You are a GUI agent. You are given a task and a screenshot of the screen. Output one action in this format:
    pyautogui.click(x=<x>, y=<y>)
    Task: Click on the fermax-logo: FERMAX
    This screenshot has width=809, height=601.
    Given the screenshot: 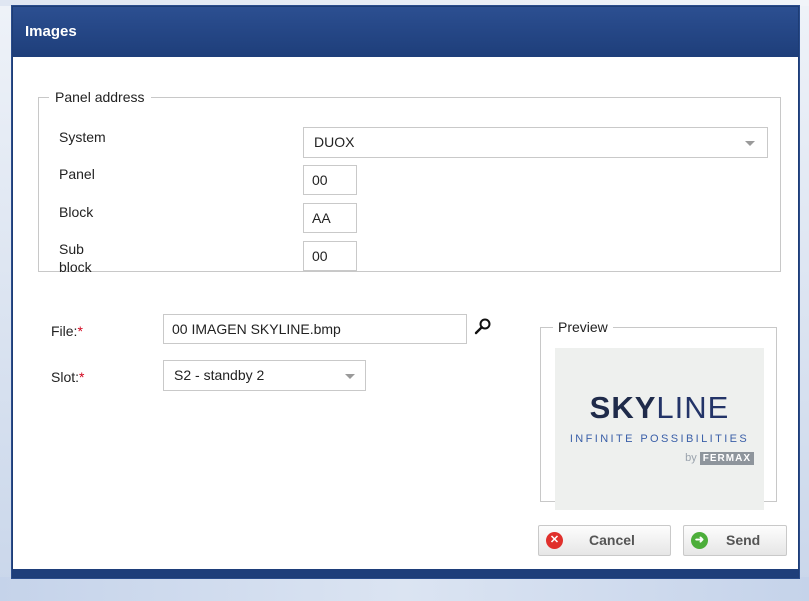 What is the action you would take?
    pyautogui.click(x=726, y=458)
    